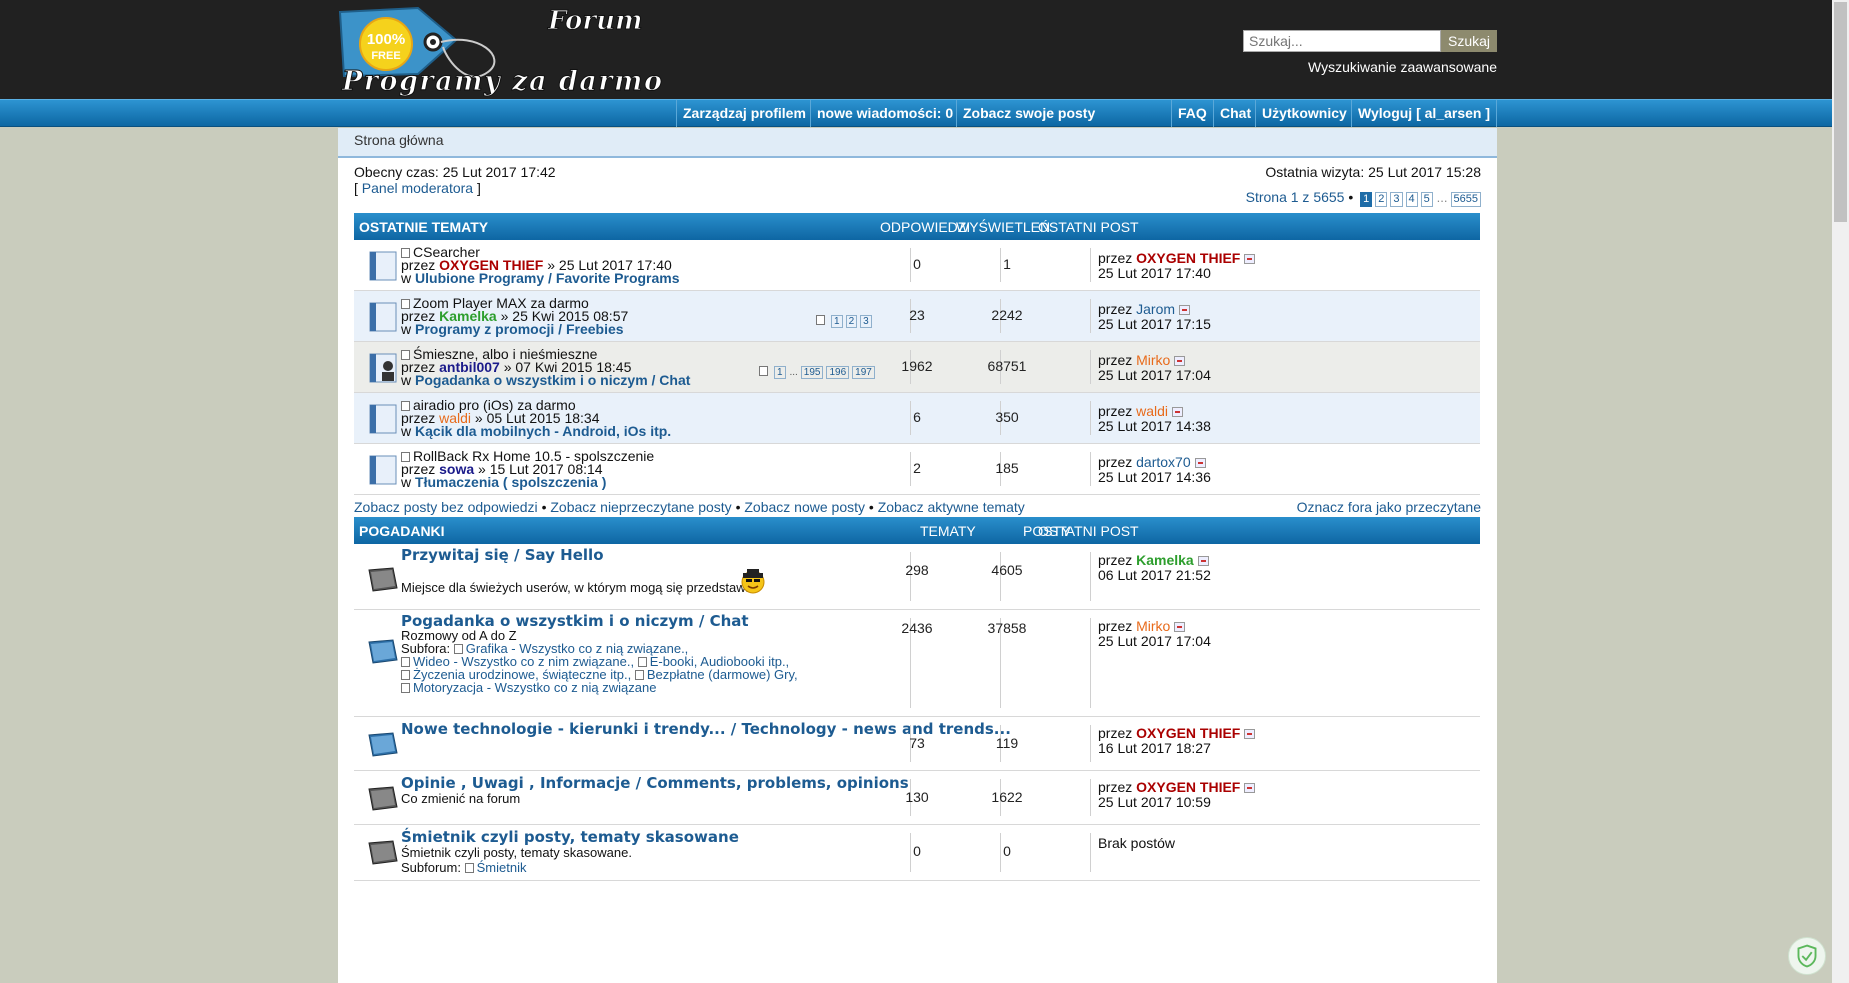  Describe the element at coordinates (1402, 67) in the screenshot. I see `advanced-search-link: Wyszukiwanie zaawansowane` at that location.